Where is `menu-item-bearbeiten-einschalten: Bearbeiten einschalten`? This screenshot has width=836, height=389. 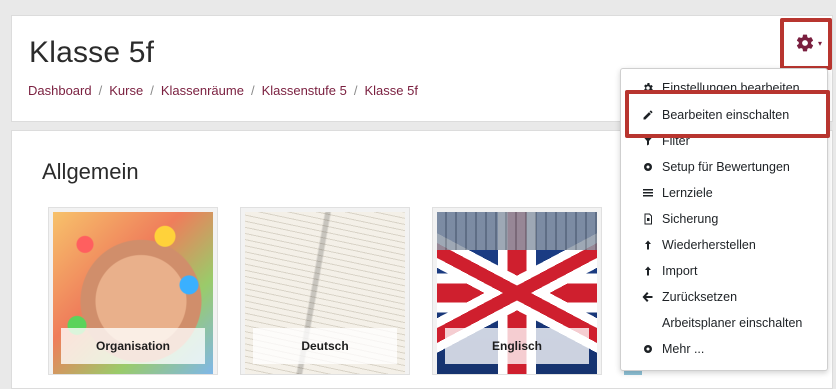 menu-item-bearbeiten-einschalten: Bearbeiten einschalten is located at coordinates (727, 115).